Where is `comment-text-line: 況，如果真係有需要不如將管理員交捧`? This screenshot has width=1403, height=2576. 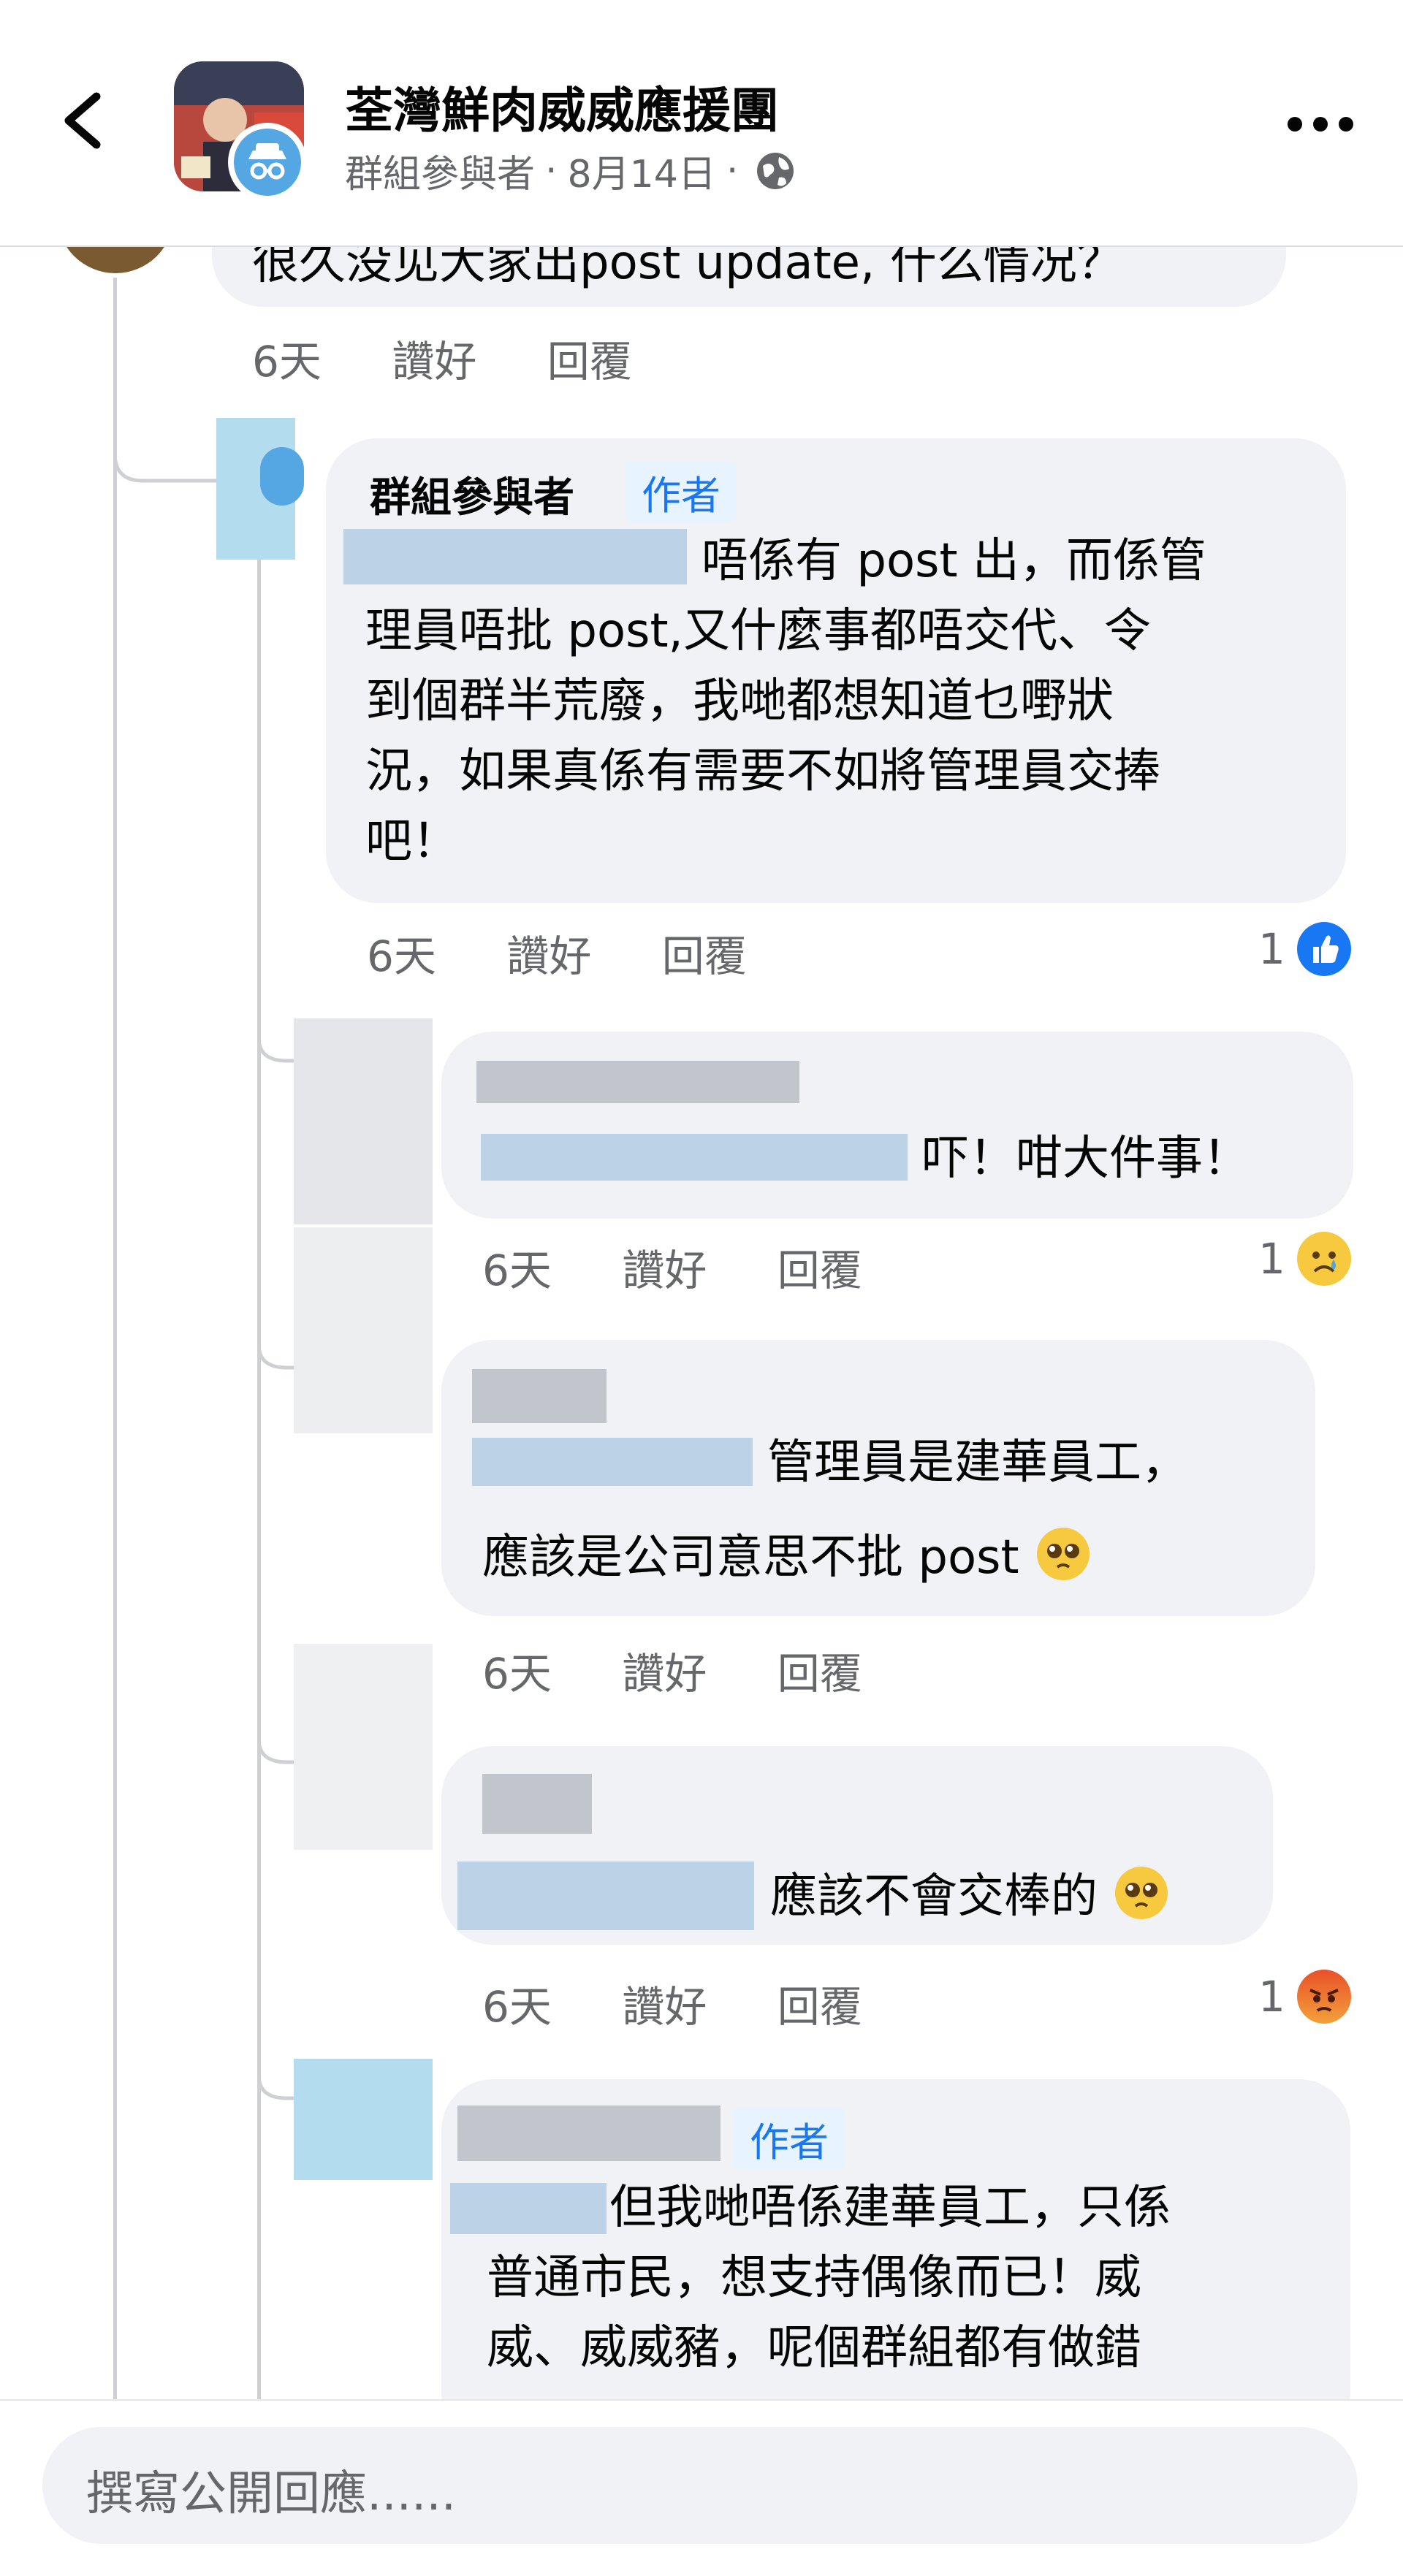
comment-text-line: 況，如果真係有需要不如將管理員交捧 is located at coordinates (762, 772).